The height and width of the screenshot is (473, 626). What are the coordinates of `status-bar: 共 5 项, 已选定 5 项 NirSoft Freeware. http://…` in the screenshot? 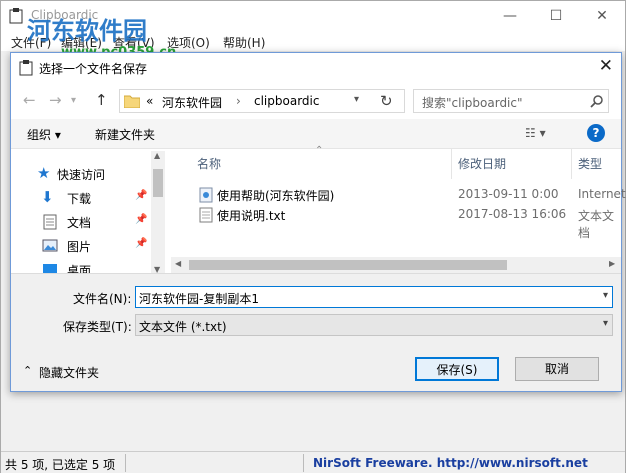 It's located at (313, 462).